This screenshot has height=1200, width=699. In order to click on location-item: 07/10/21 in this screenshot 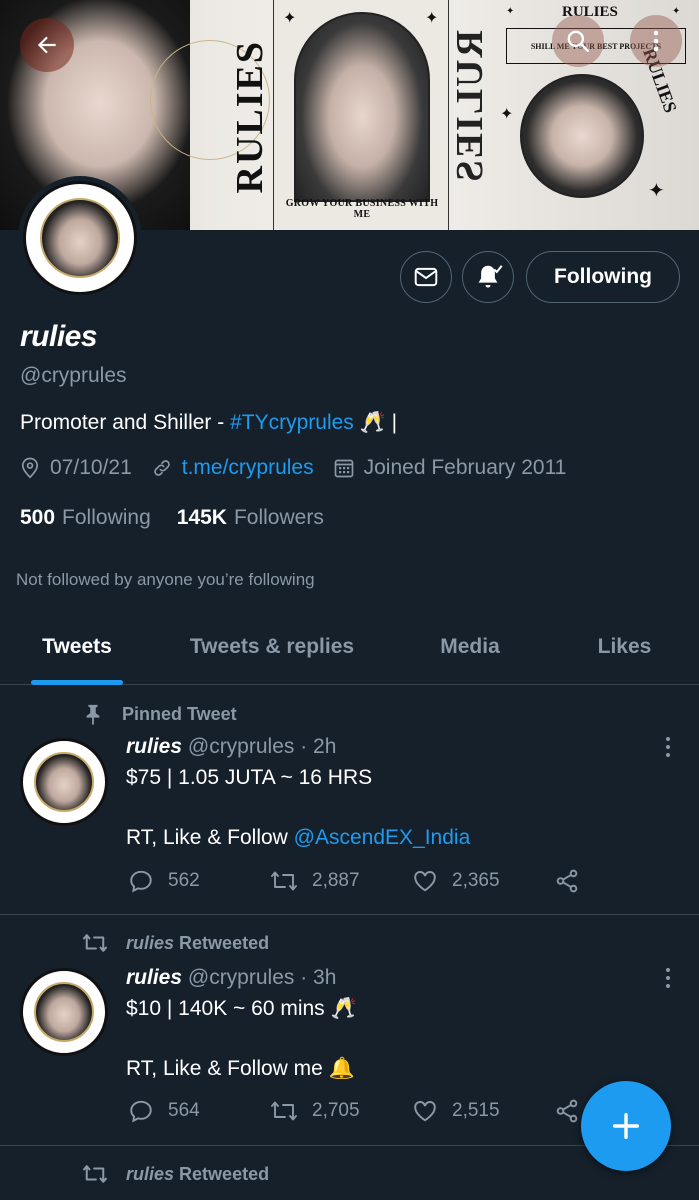, I will do `click(76, 468)`.